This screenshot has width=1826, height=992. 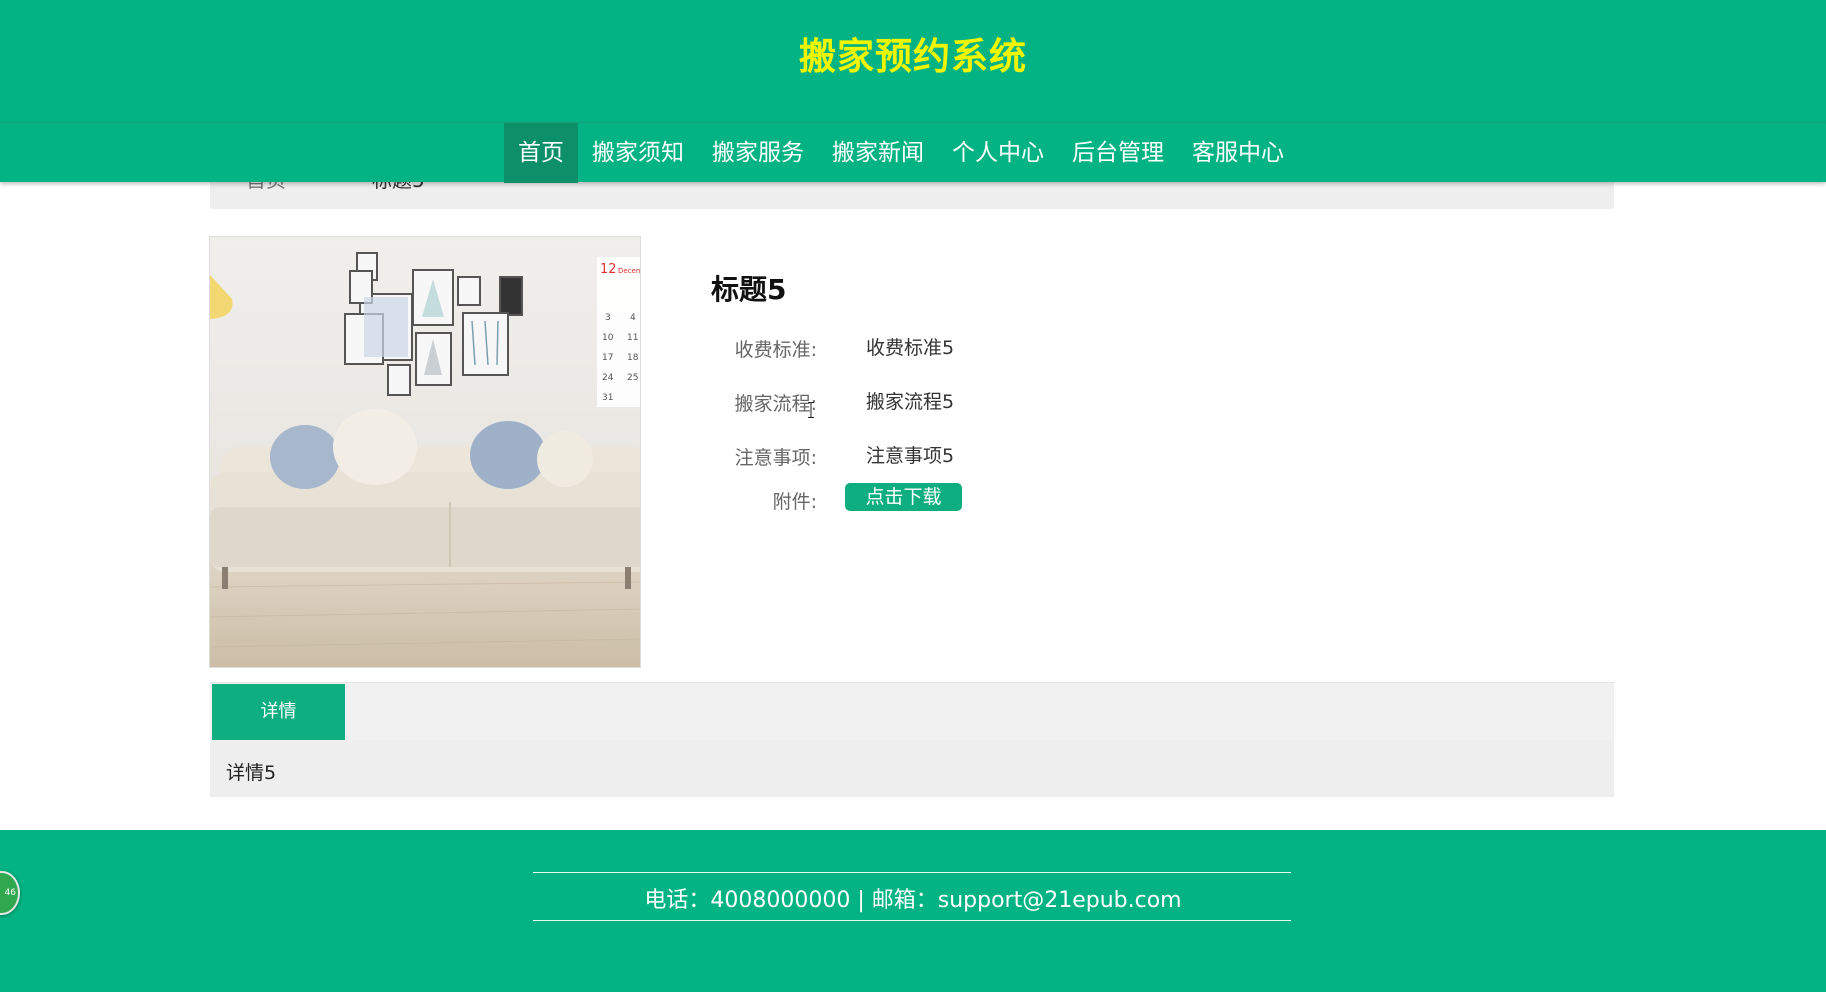 I want to click on product-image: 12 Decem 3 4 10 11 17 18 24 25 31, so click(x=425, y=452).